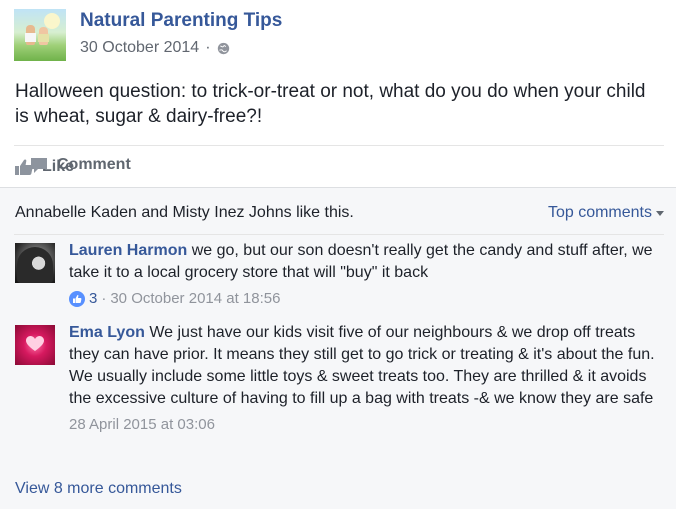  What do you see at coordinates (139, 48) in the screenshot?
I see `post-date: 30 October 2014` at bounding box center [139, 48].